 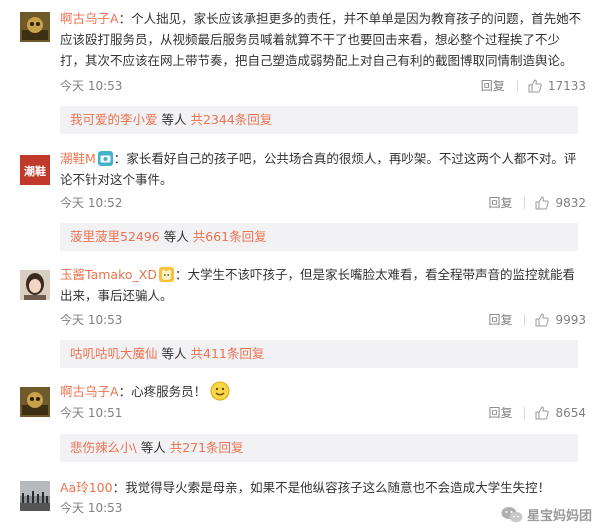 What do you see at coordinates (512, 515) in the screenshot?
I see `wechat-logo-icon` at bounding box center [512, 515].